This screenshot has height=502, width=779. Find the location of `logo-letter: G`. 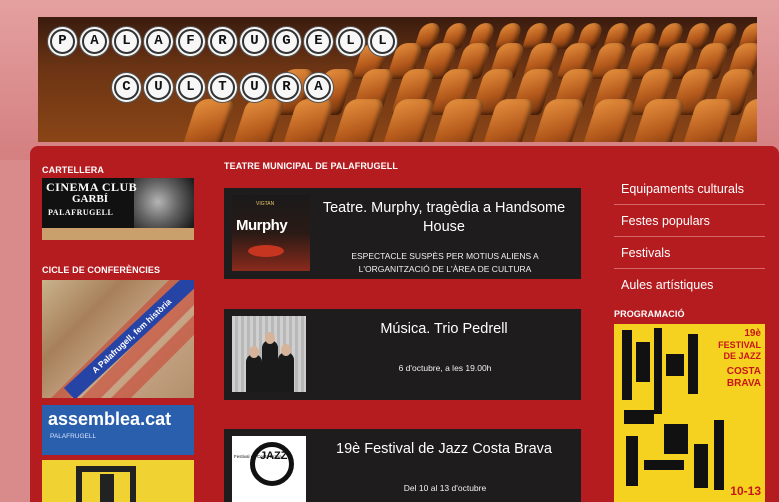

logo-letter: G is located at coordinates (286, 41).